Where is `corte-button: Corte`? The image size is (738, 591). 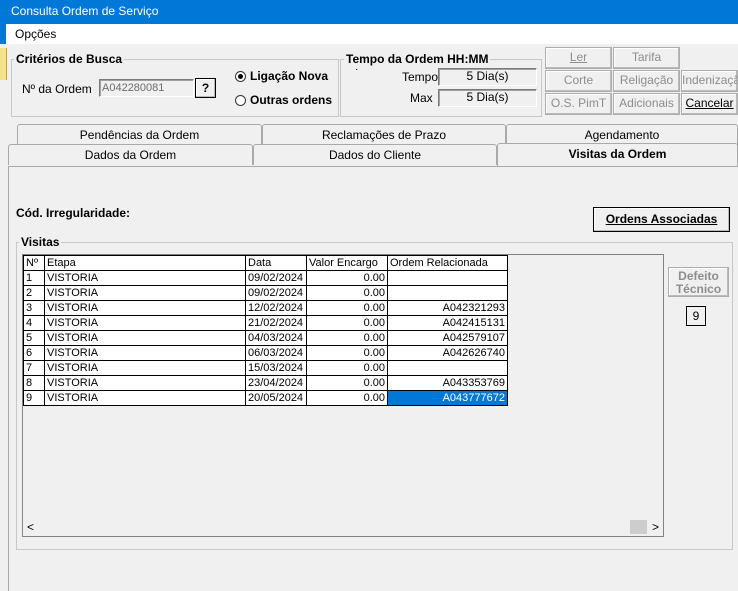
corte-button: Corte is located at coordinates (578, 81).